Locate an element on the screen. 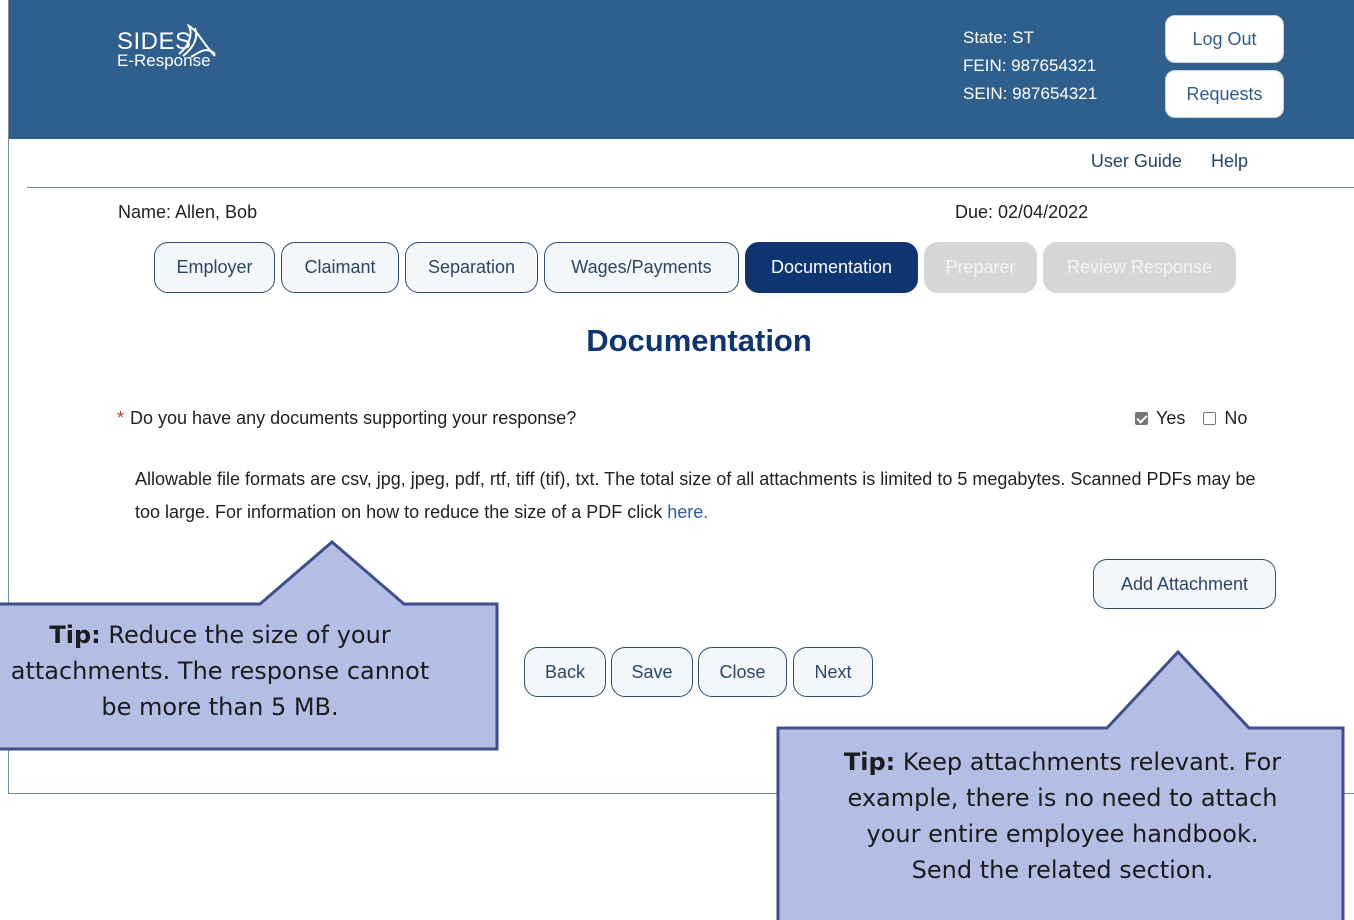  tip2-label: Tip: is located at coordinates (869, 762).